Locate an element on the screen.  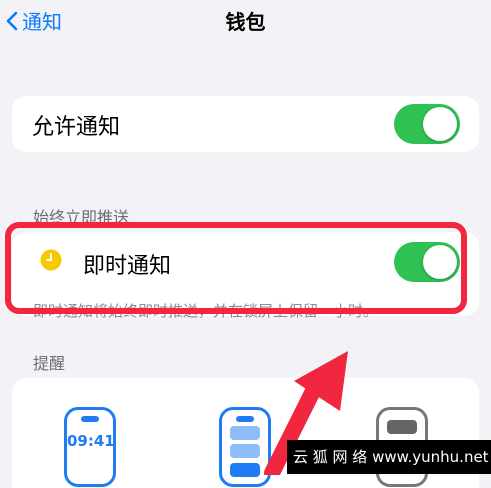
toggle-knob is located at coordinates (440, 124).